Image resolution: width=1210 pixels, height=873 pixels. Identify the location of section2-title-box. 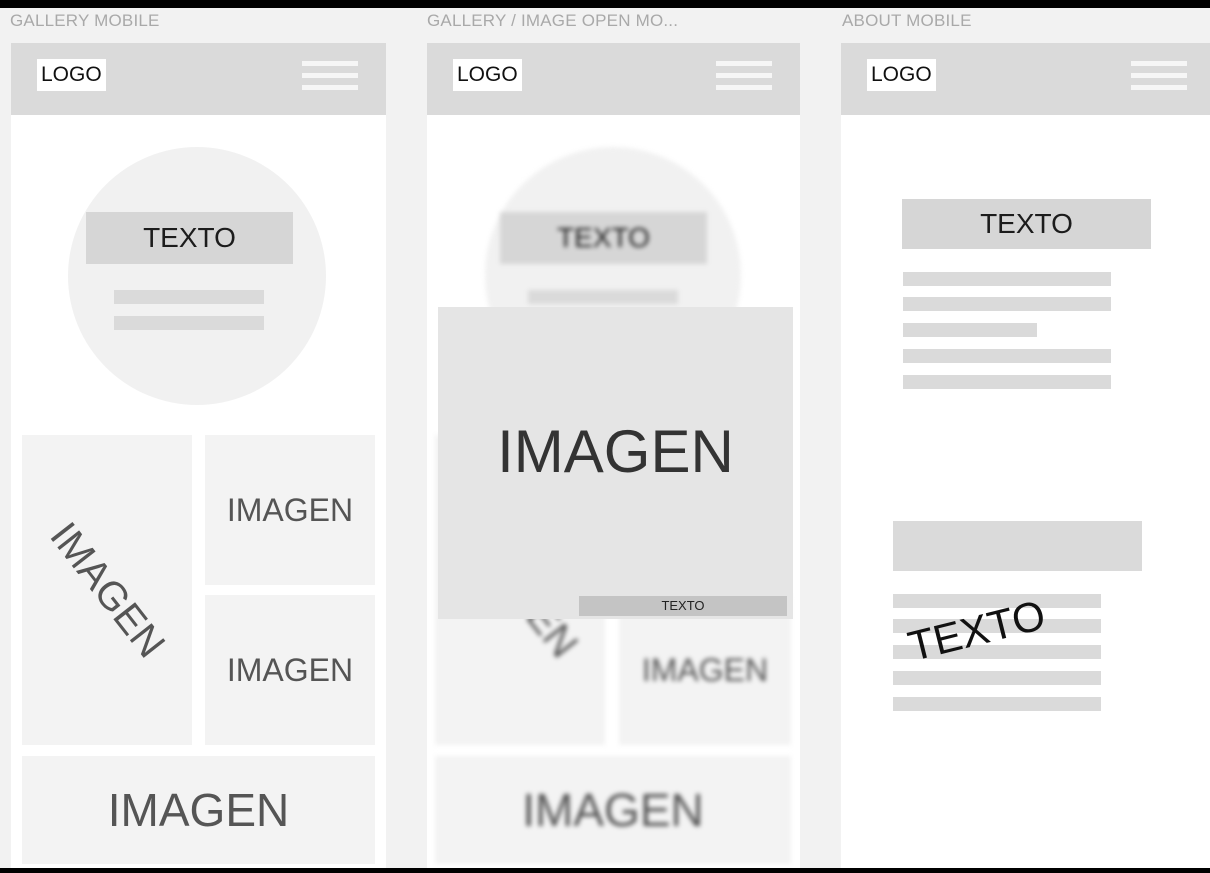
(1017, 546).